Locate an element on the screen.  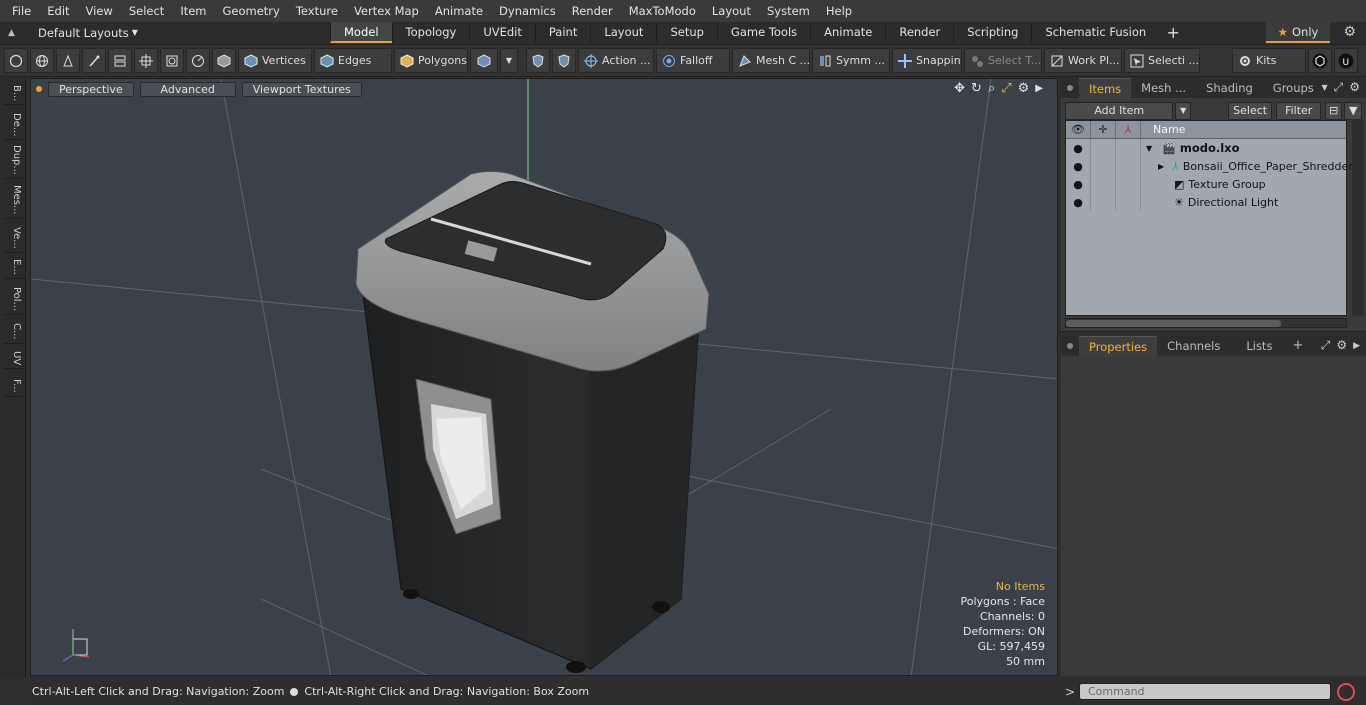
viewport-gear-icon: ⚙ is located at coordinates (1024, 89).